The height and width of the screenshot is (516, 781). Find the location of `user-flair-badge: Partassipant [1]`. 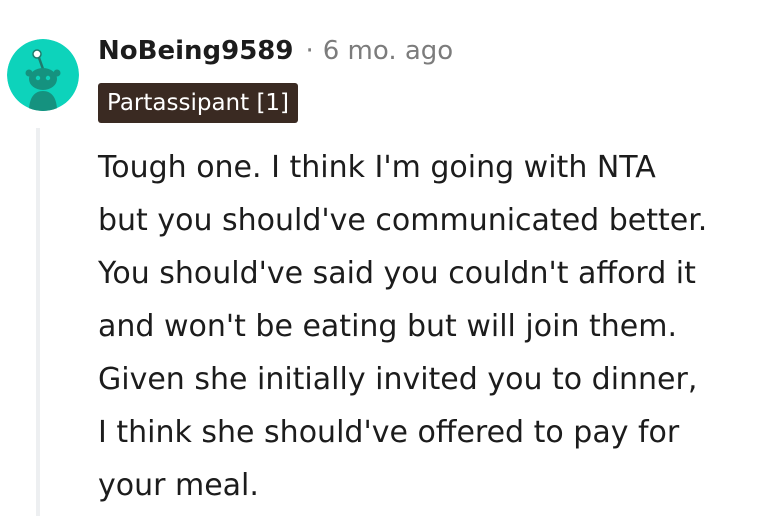

user-flair-badge: Partassipant [1] is located at coordinates (198, 103).